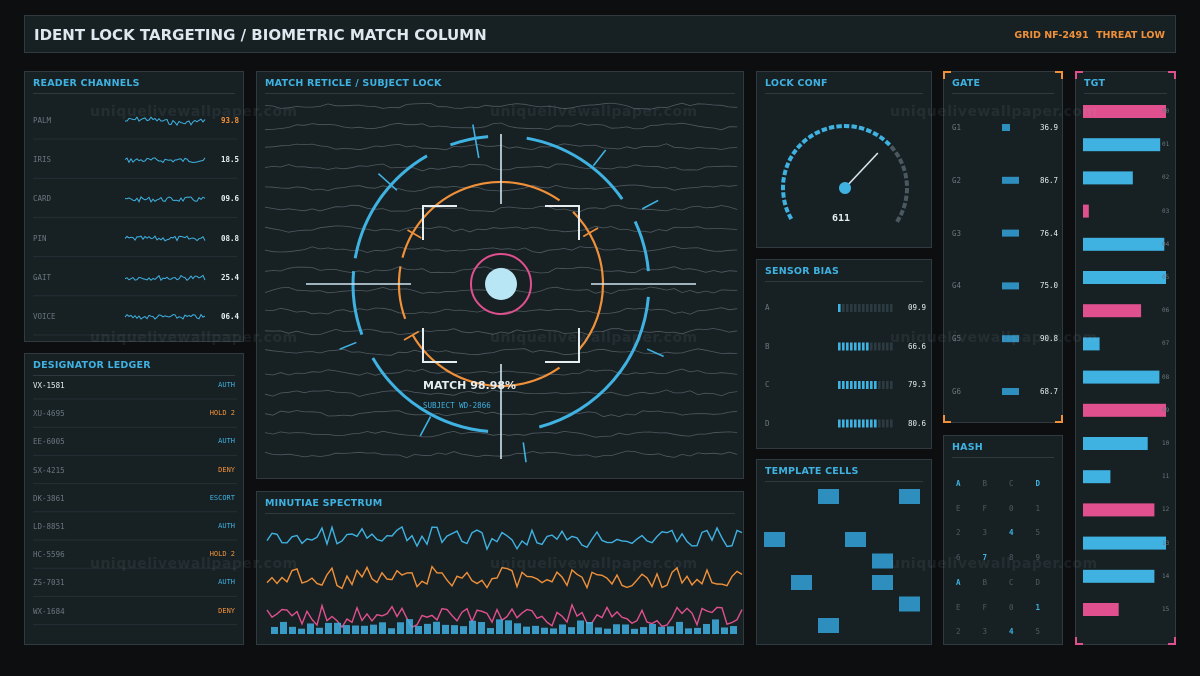  What do you see at coordinates (767, 307) in the screenshot?
I see `bias-label: A` at bounding box center [767, 307].